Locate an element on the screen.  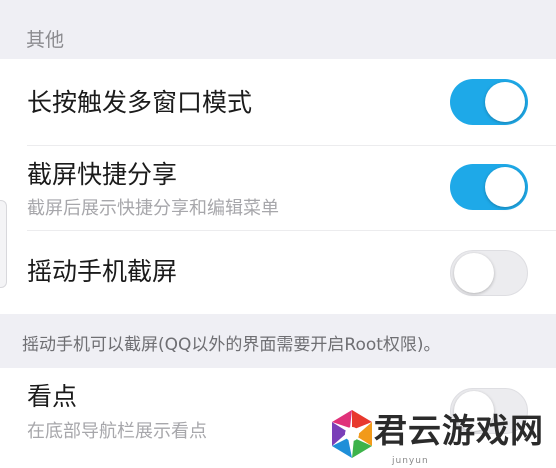
setting-subtitle: 在底部导航栏展示看点 is located at coordinates (117, 431).